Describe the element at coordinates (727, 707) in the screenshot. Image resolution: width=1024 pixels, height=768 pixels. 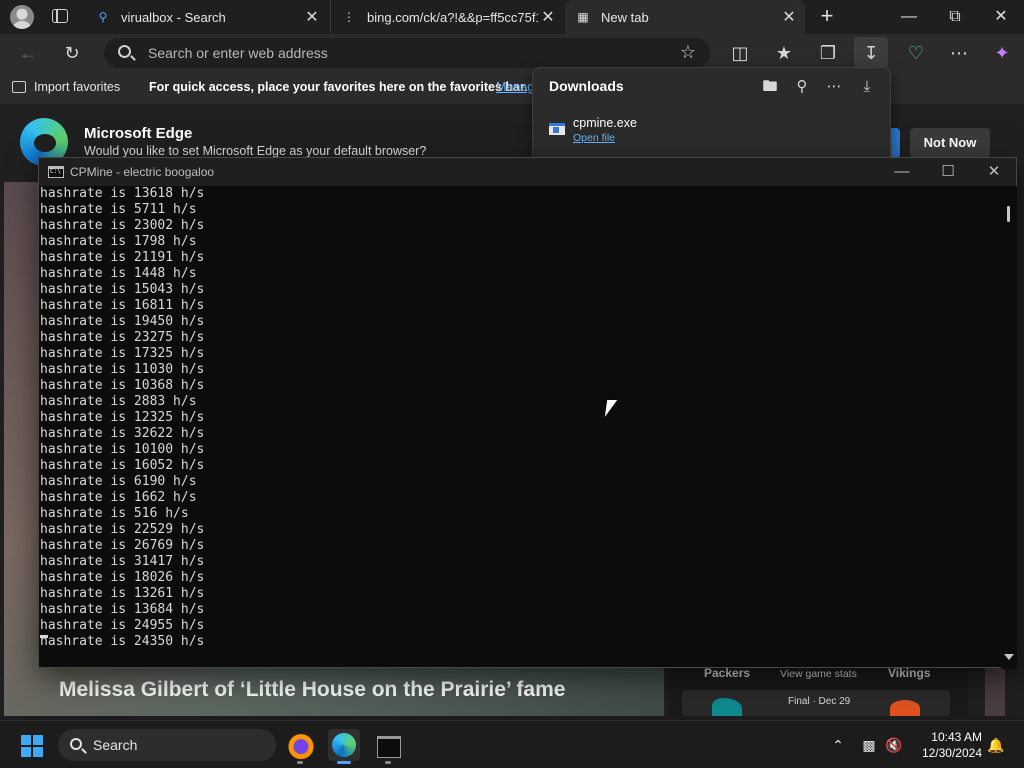
I see `dolphins-logo-icon` at that location.